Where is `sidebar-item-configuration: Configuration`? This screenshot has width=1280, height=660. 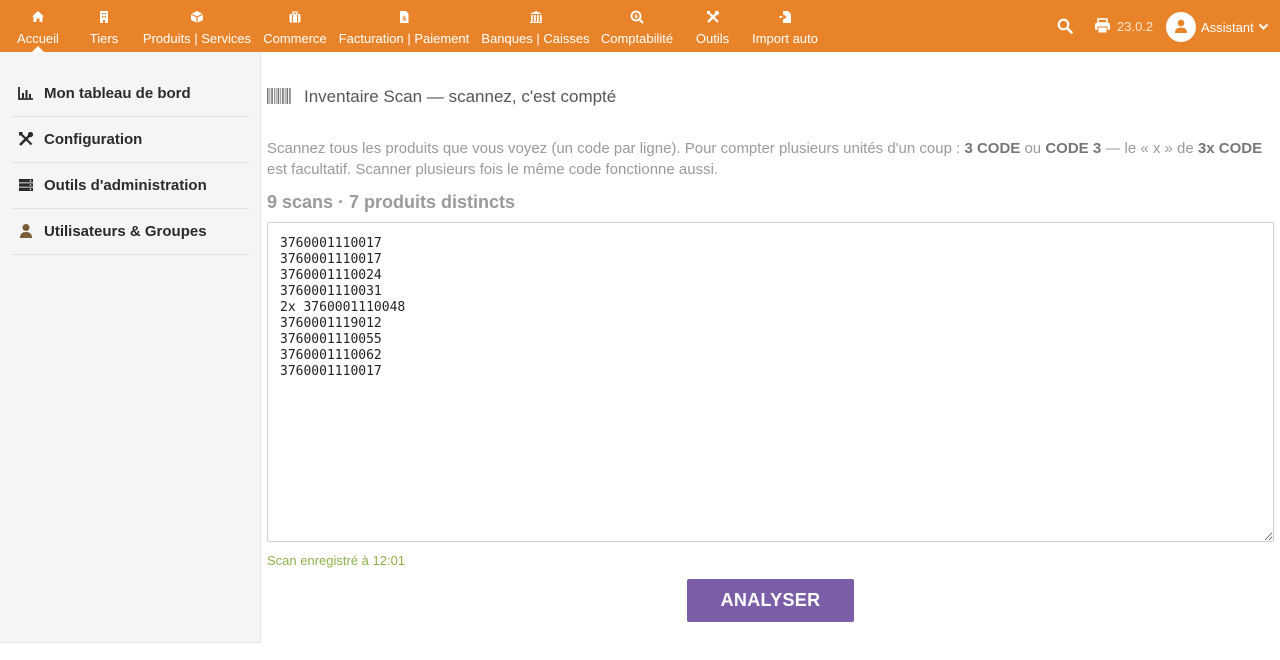 sidebar-item-configuration: Configuration is located at coordinates (130, 140).